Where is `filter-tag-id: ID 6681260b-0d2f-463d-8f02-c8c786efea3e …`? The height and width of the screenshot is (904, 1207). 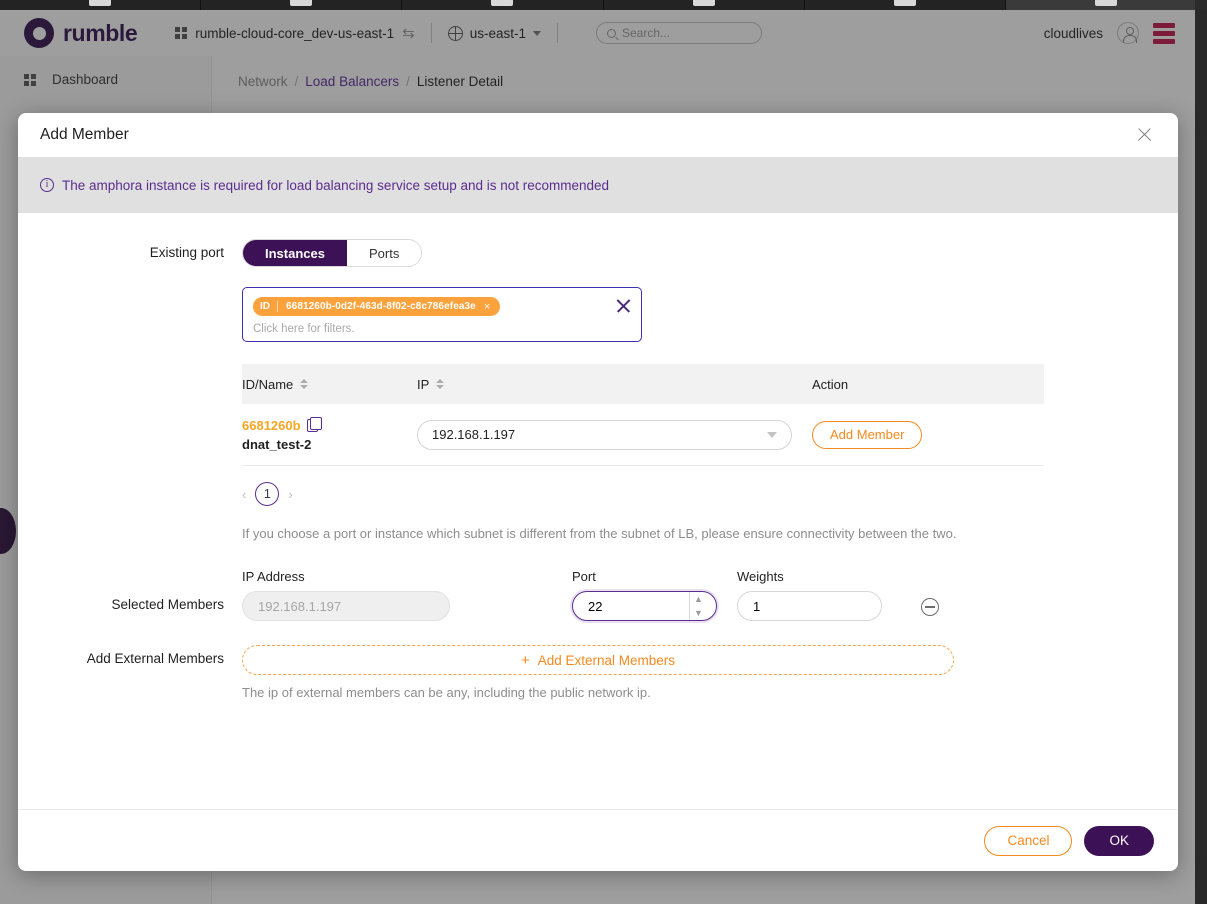
filter-tag-id: ID 6681260b-0d2f-463d-8f02-c8c786efea3e … is located at coordinates (377, 306).